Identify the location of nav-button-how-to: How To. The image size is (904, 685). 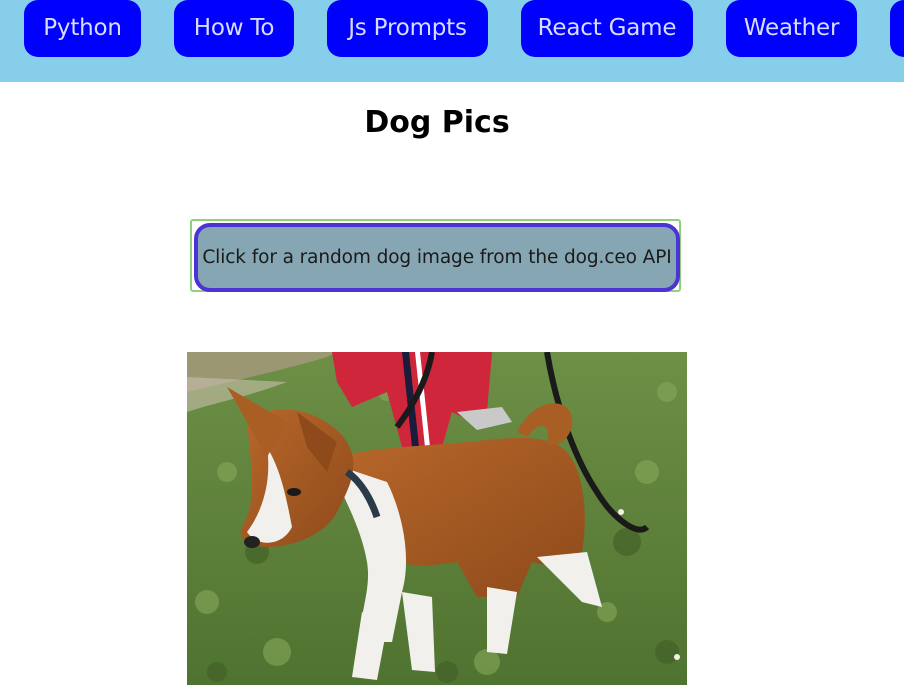
(234, 28).